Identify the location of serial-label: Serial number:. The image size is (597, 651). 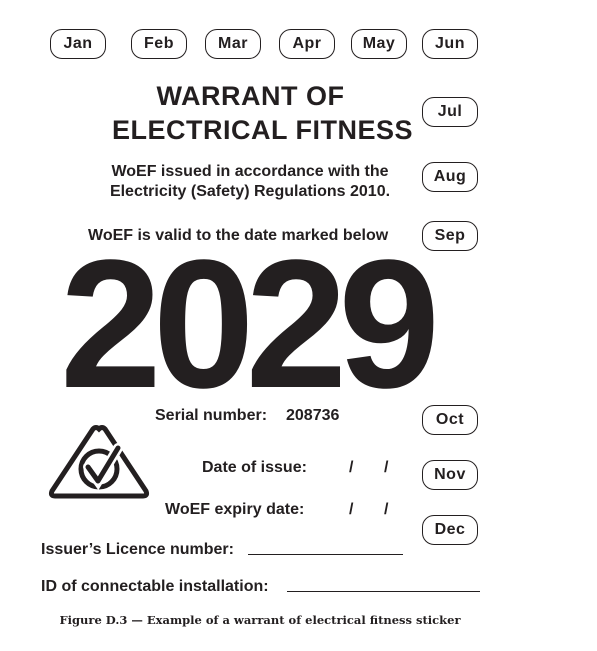
(211, 415).